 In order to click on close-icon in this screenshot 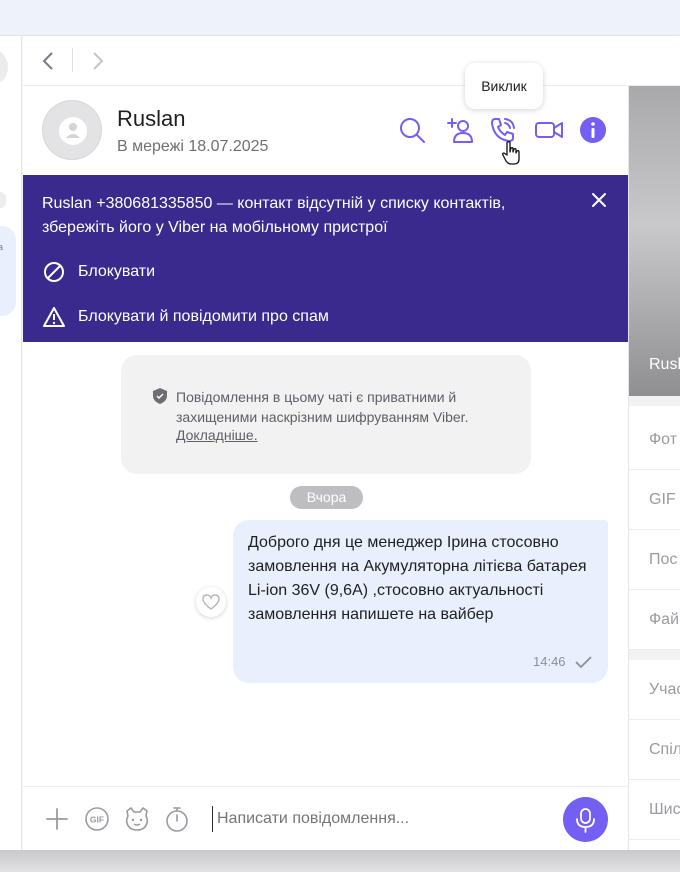, I will do `click(599, 200)`.